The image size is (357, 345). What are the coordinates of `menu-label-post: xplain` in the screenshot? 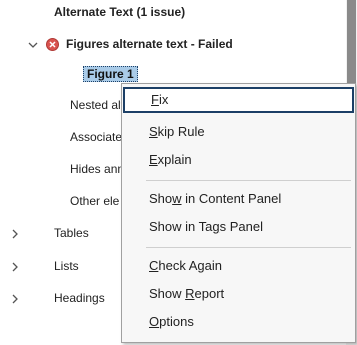 It's located at (174, 159).